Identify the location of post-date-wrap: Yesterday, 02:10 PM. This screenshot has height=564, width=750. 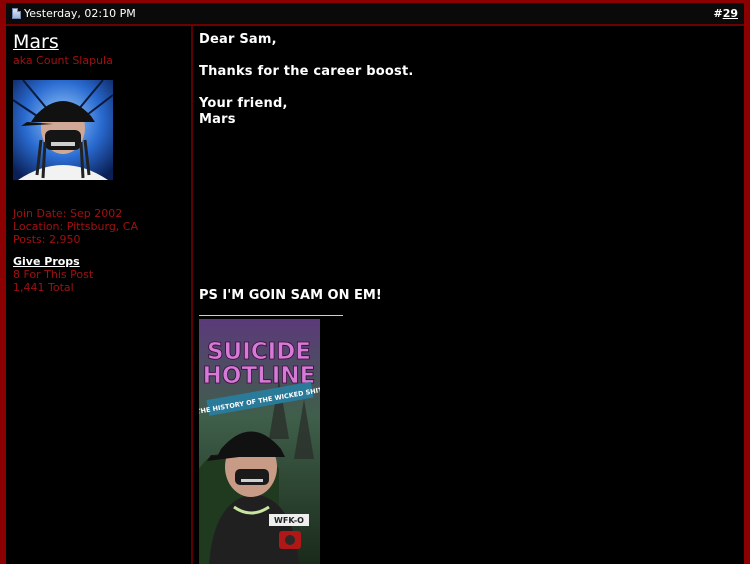
(74, 13).